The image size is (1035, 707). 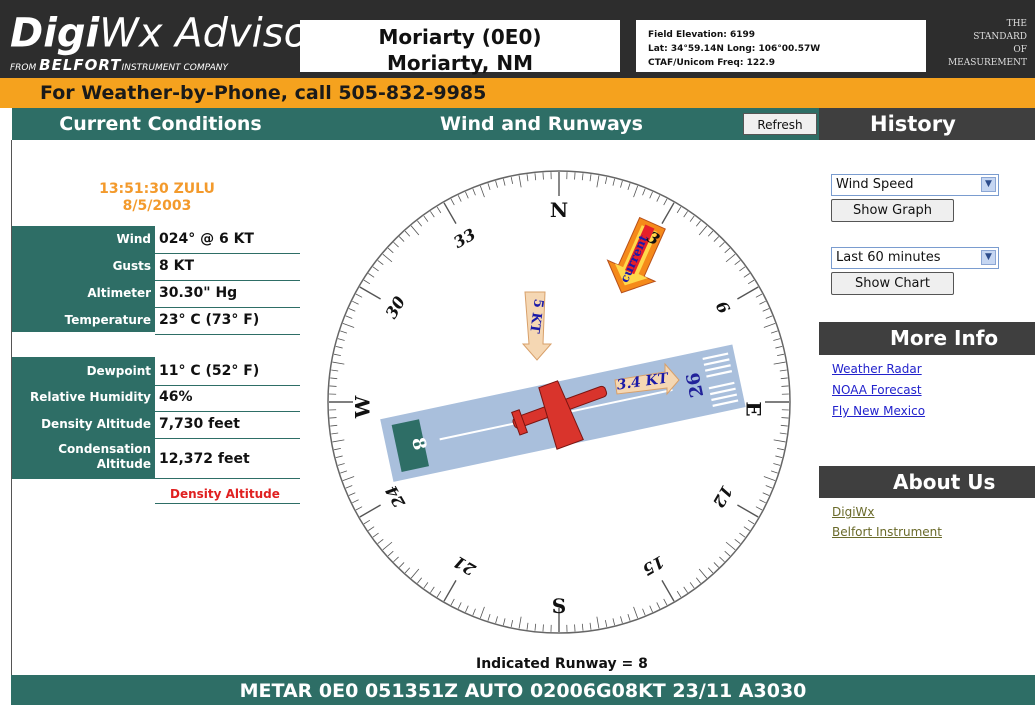 I want to click on history-range-select: Last 60 minutes ▼, so click(x=915, y=258).